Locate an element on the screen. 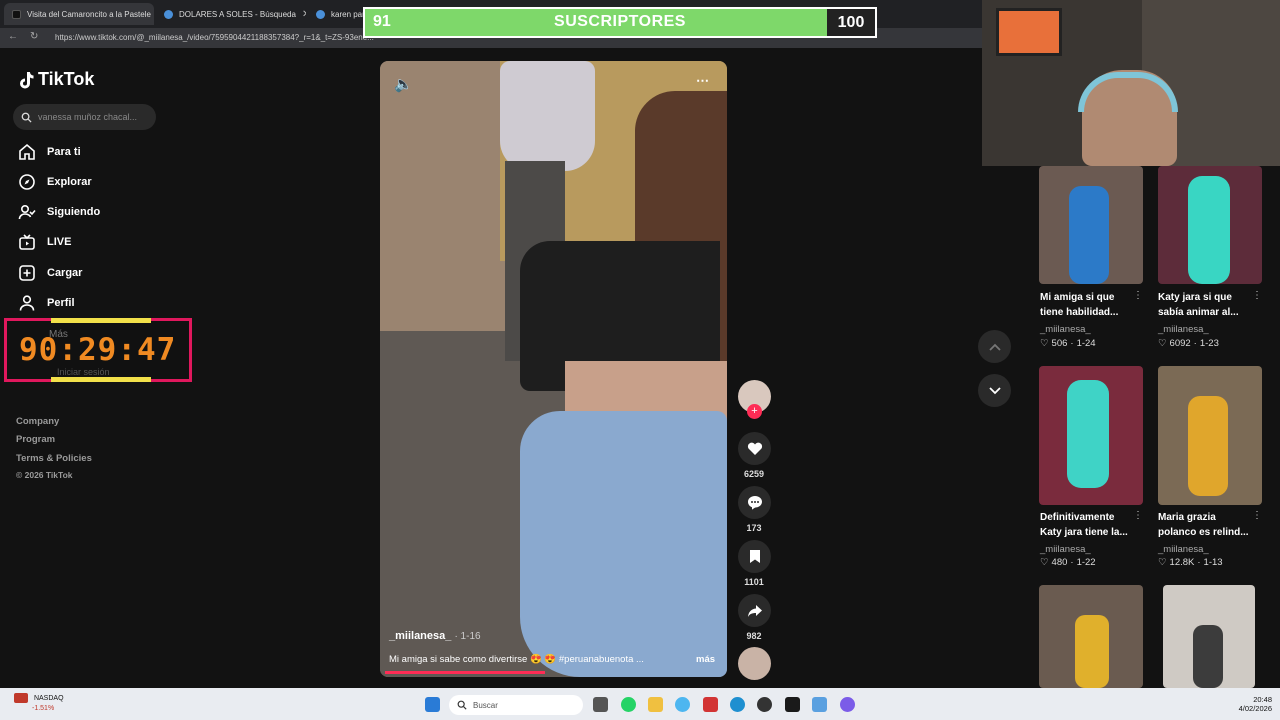 The width and height of the screenshot is (1280, 720). live-icon is located at coordinates (27, 242).